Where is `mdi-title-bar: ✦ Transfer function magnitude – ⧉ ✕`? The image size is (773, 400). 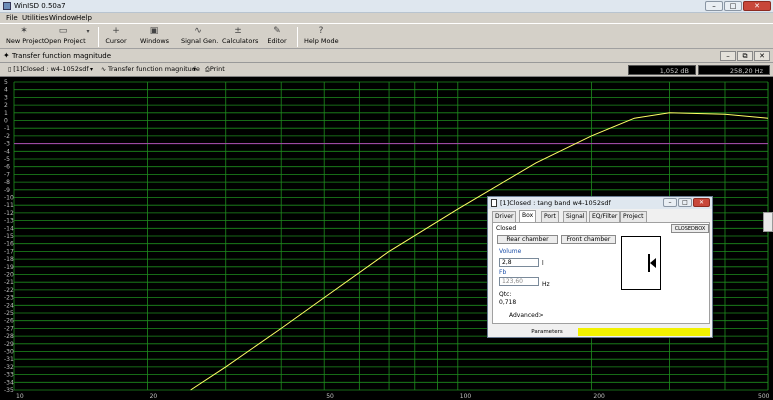 mdi-title-bar: ✦ Transfer function magnitude – ⧉ ✕ is located at coordinates (386, 56).